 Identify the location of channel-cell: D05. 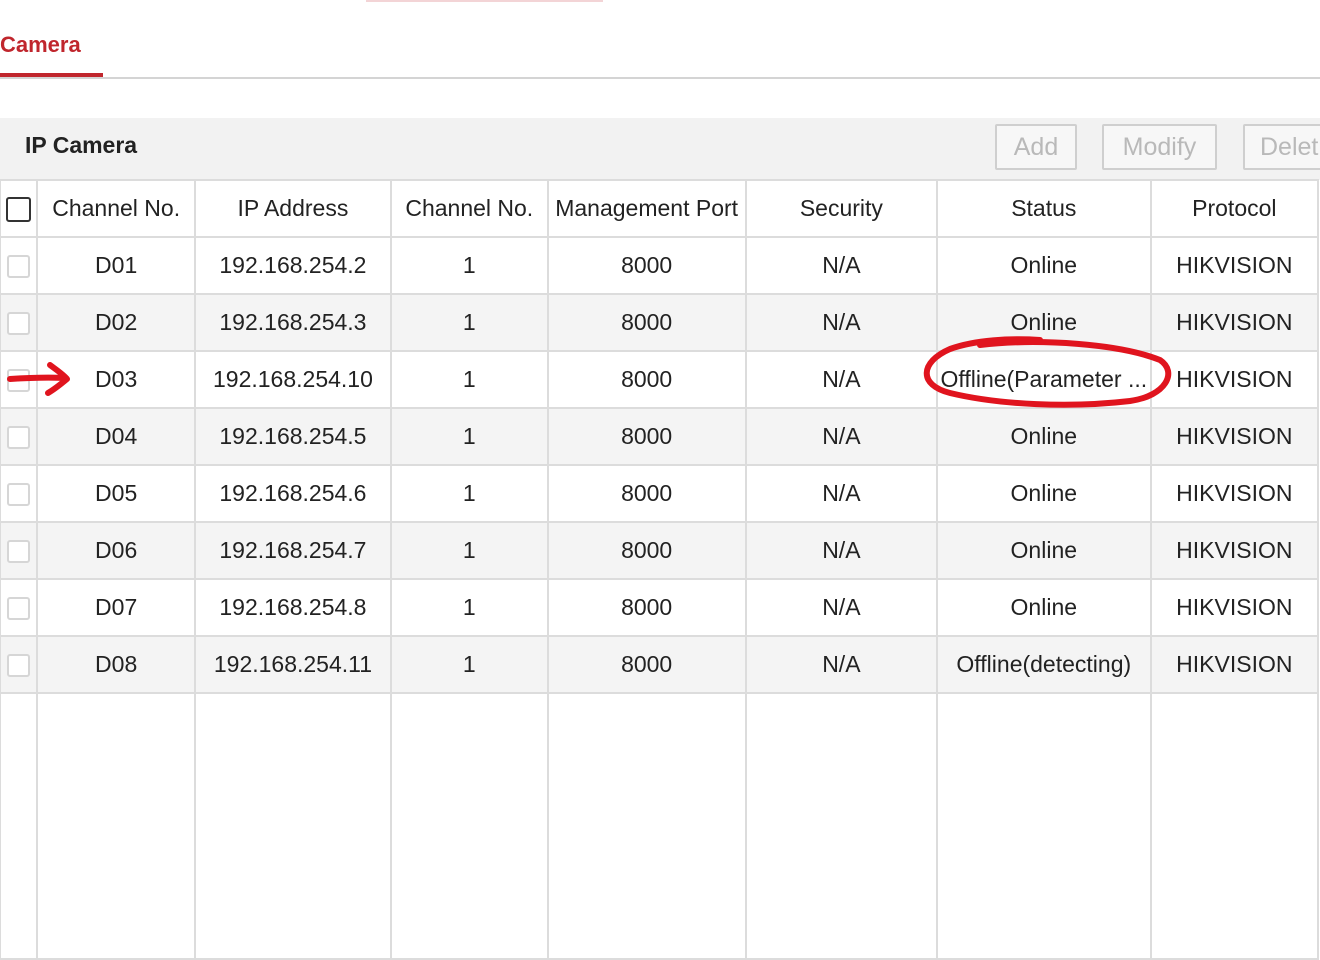
(116, 493).